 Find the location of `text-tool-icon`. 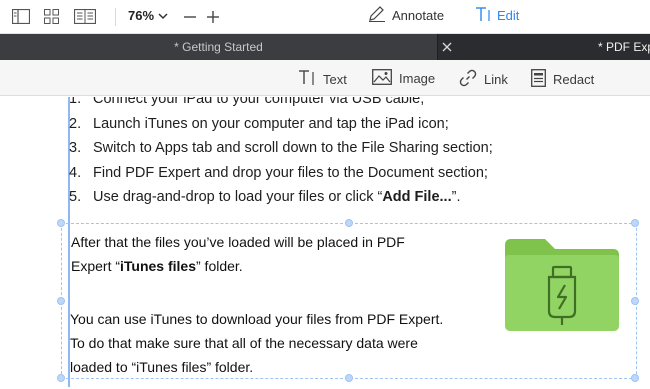

text-tool-icon is located at coordinates (307, 79).